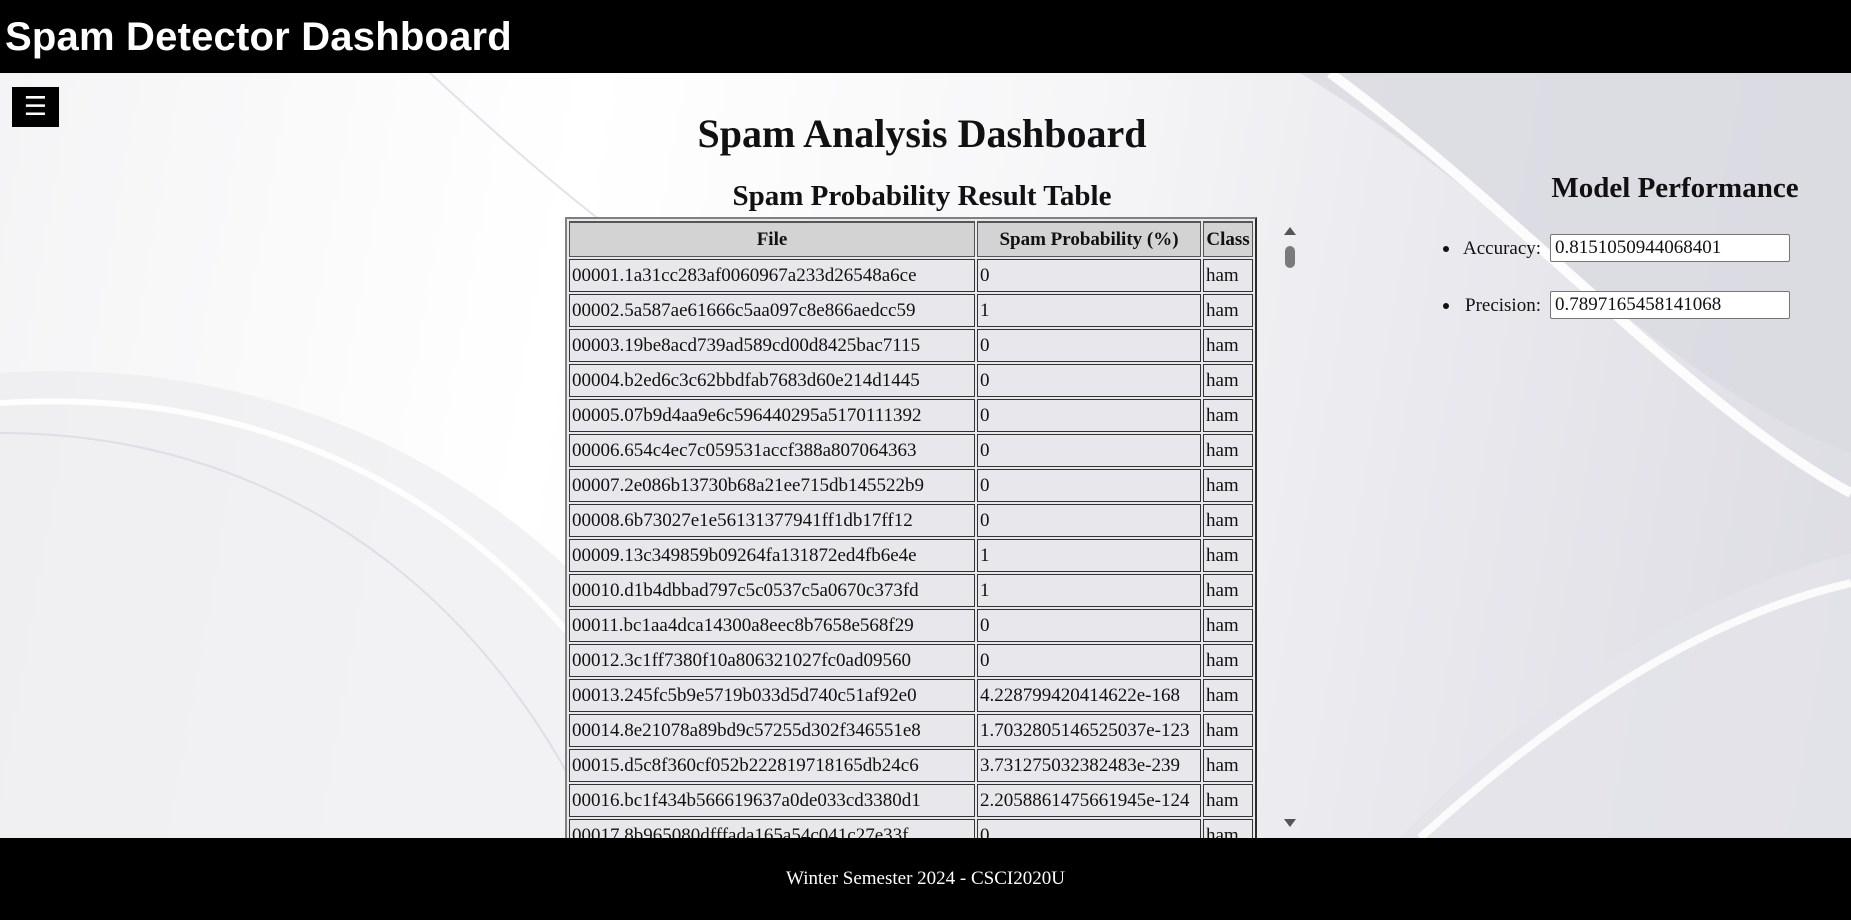 Image resolution: width=1851 pixels, height=920 pixels. I want to click on scrollbar-thumb, so click(1290, 257).